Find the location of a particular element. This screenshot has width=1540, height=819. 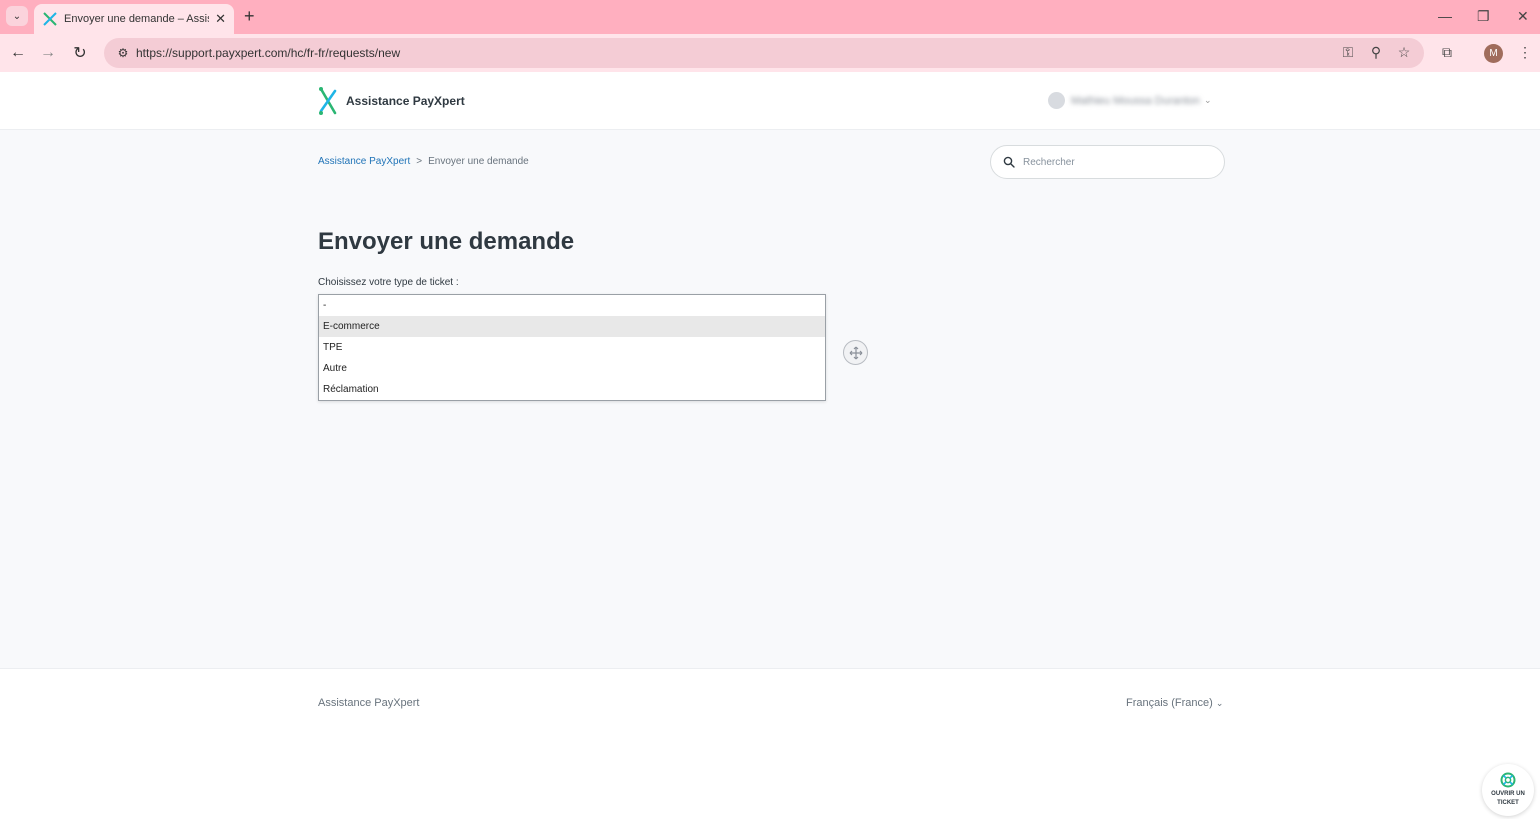

footer-brand-link: Assistance PayXpert is located at coordinates (369, 703).